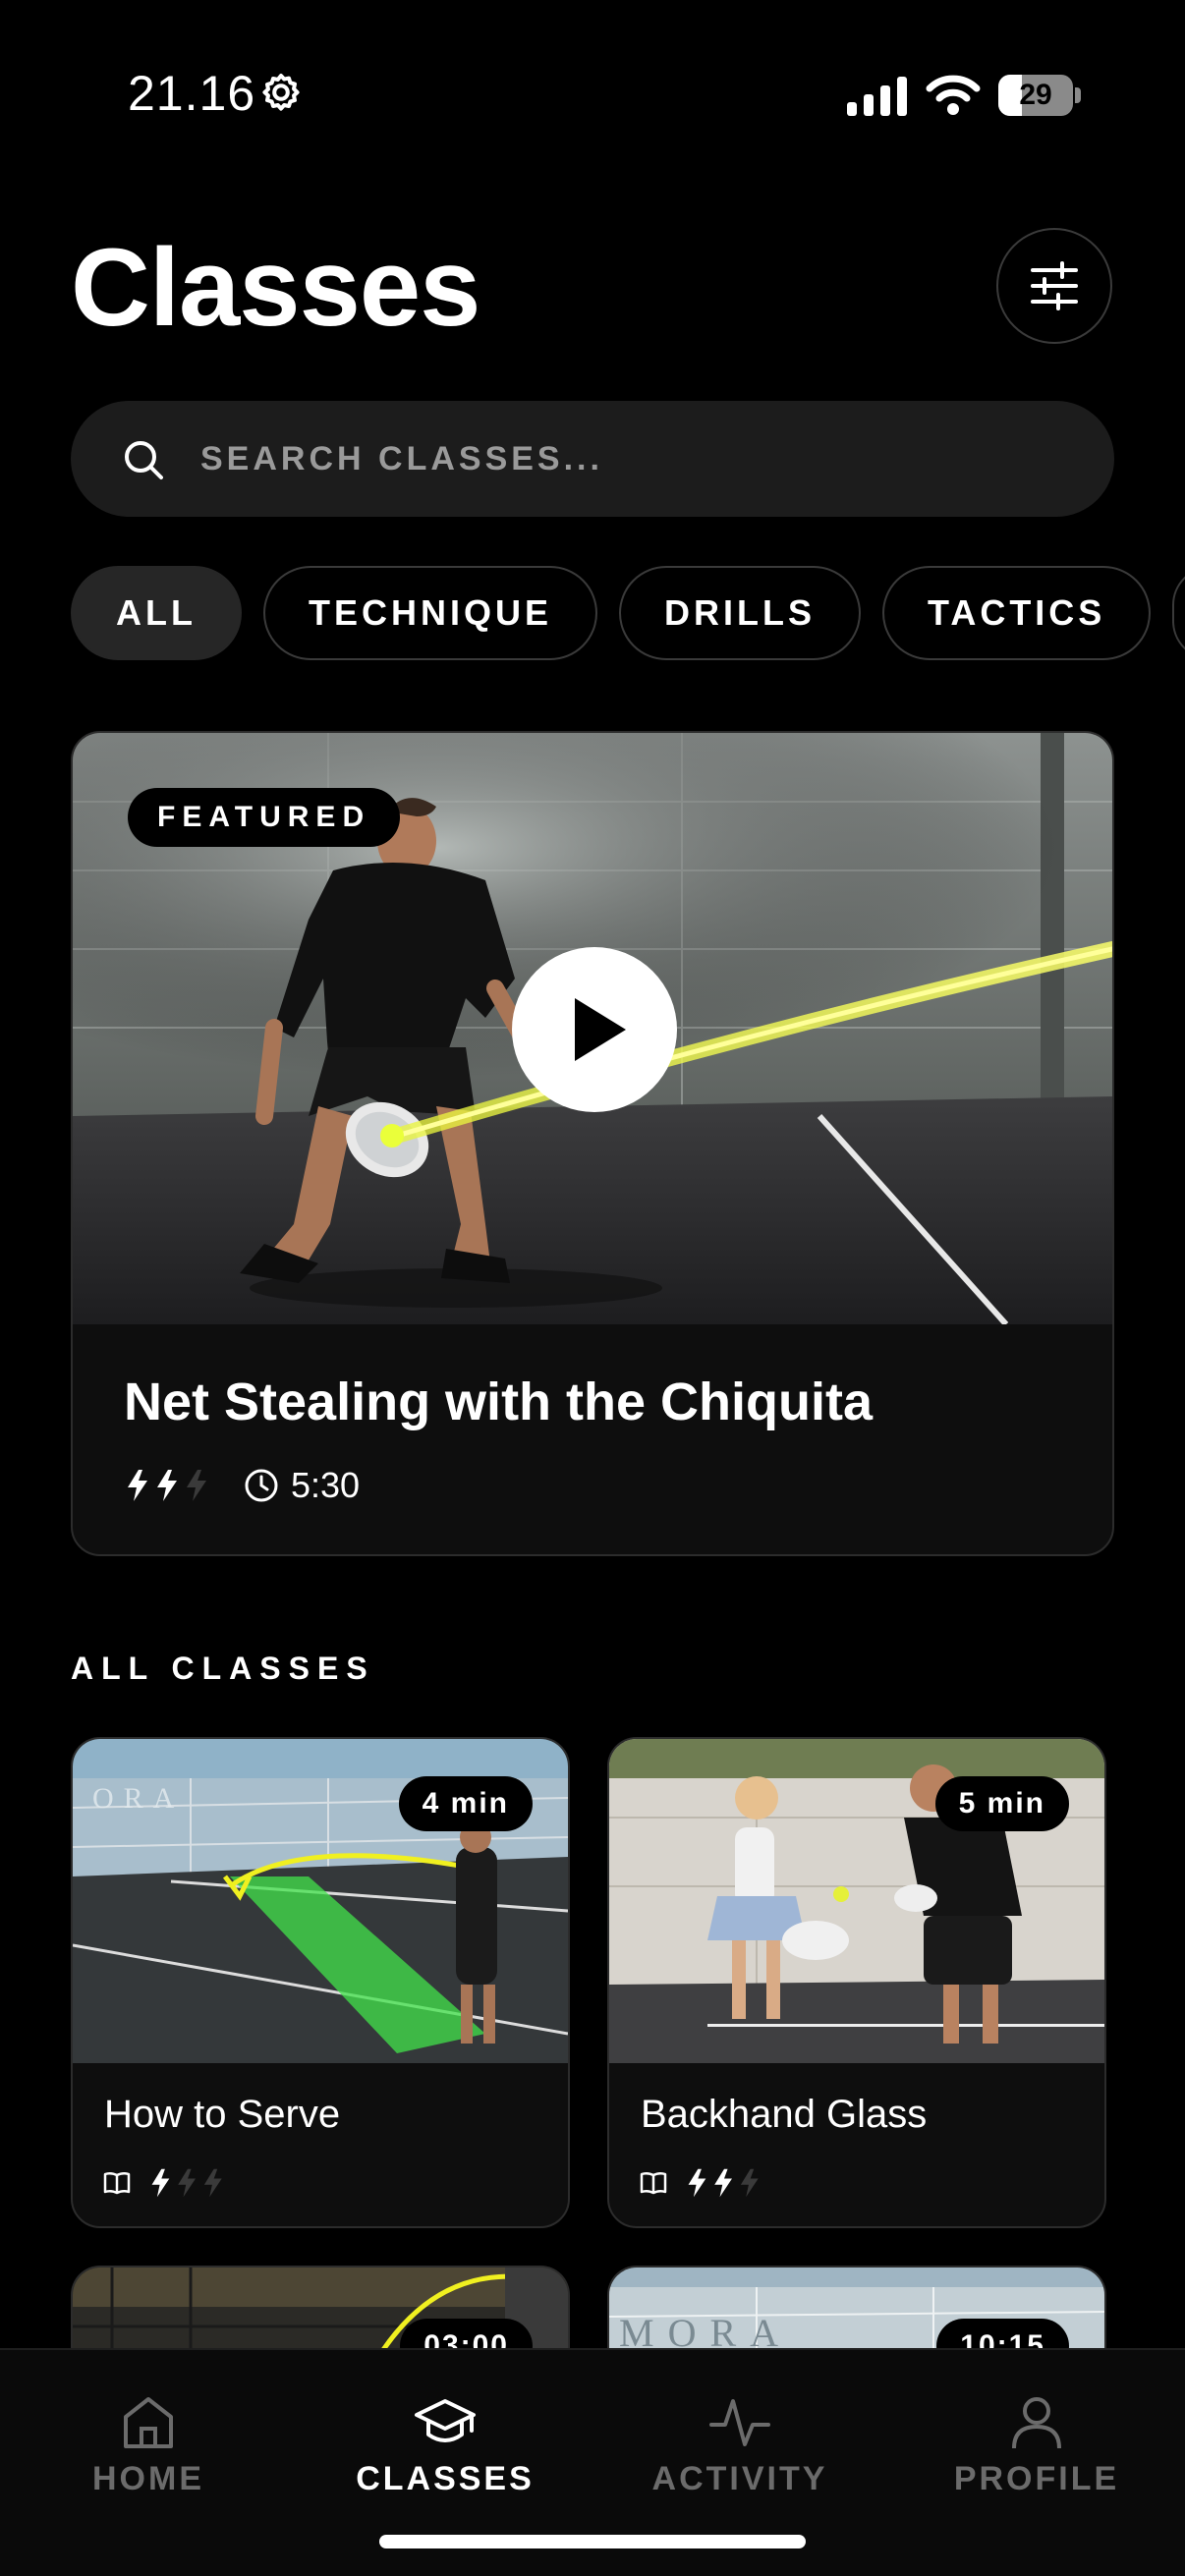 This screenshot has width=1185, height=2576. What do you see at coordinates (242, 1485) in the screenshot?
I see `featured-meta: 5:30` at bounding box center [242, 1485].